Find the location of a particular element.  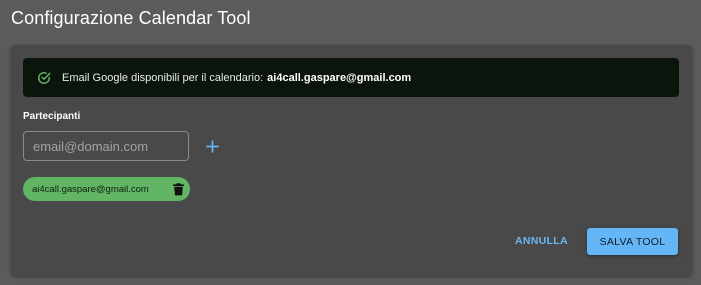

participant-chip: ai4call.gaspare@gmail.com is located at coordinates (106, 189).